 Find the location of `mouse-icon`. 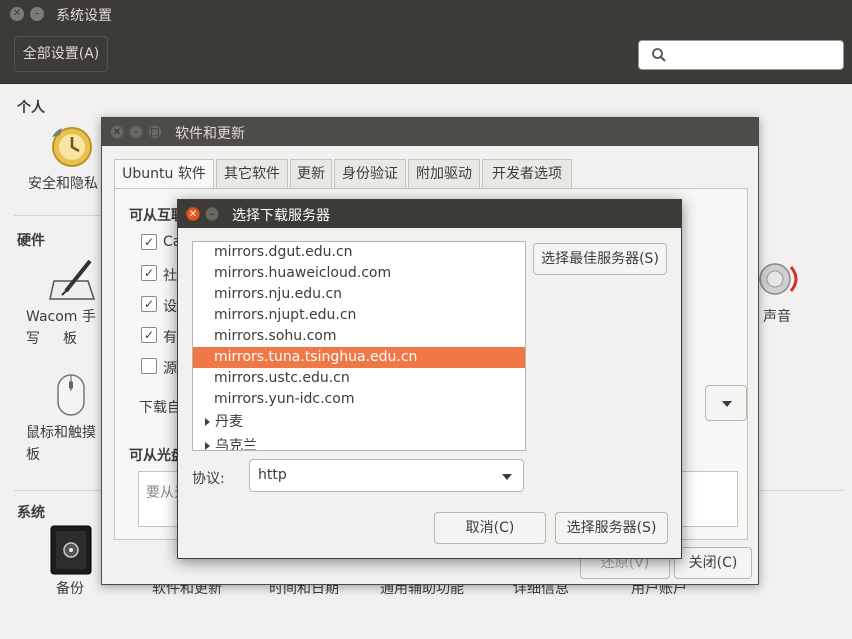

mouse-icon is located at coordinates (71, 395).